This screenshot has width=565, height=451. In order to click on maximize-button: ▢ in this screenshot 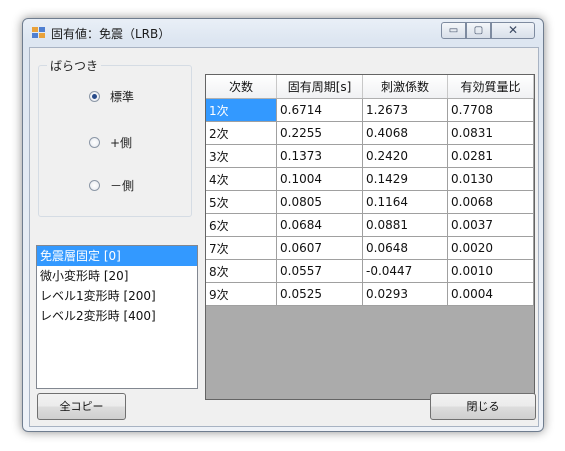, I will do `click(478, 30)`.